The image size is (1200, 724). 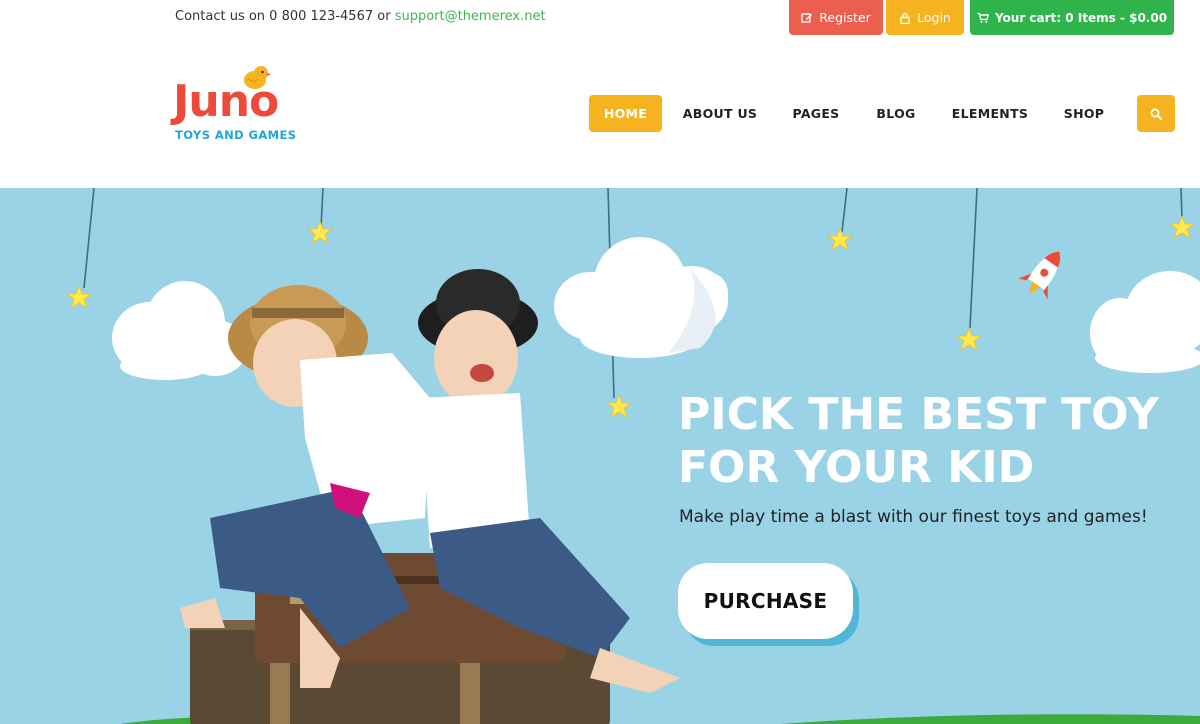 What do you see at coordinates (928, 441) in the screenshot?
I see `hero-headline: PICK THE BEST TOY FOR YOUR KID` at bounding box center [928, 441].